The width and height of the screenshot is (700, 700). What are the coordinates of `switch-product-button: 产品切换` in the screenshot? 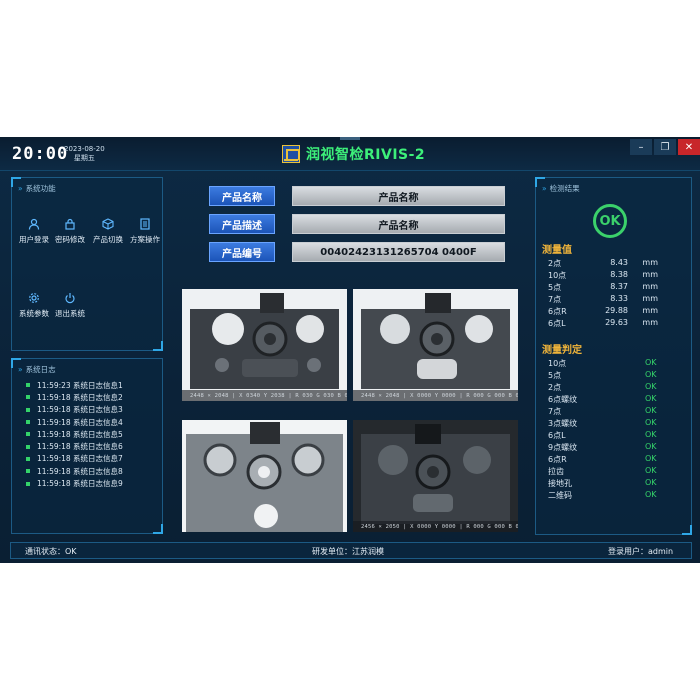 It's located at (108, 231).